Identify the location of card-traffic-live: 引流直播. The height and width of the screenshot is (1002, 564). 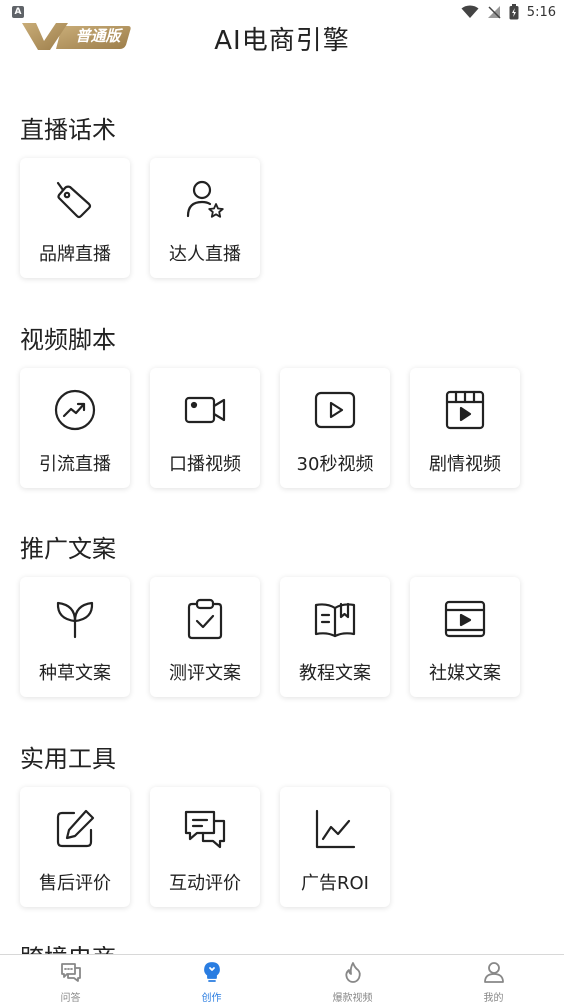
(75, 428).